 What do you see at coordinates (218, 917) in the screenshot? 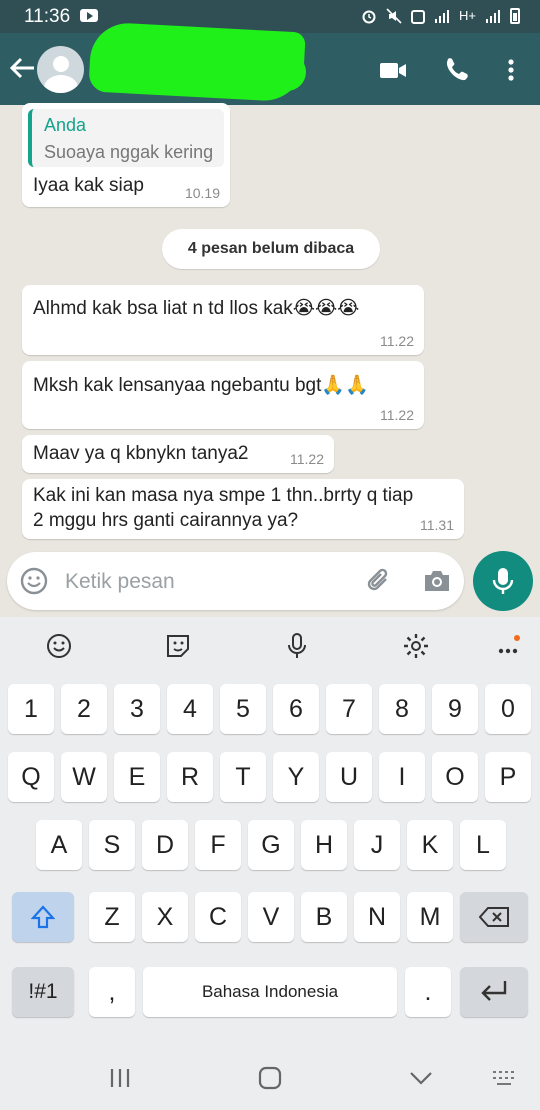
I see `key-c: C` at bounding box center [218, 917].